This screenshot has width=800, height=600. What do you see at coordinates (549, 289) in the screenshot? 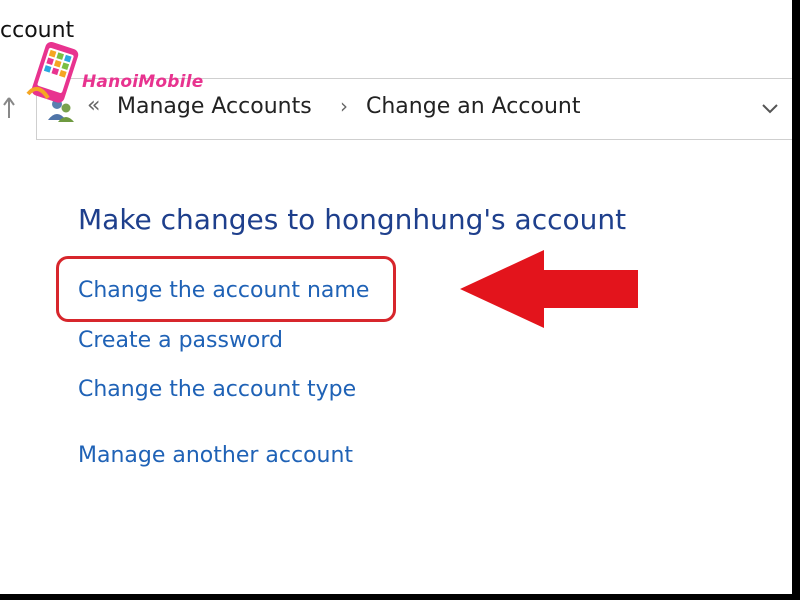
I see `red-pointer-arrow-icon` at bounding box center [549, 289].